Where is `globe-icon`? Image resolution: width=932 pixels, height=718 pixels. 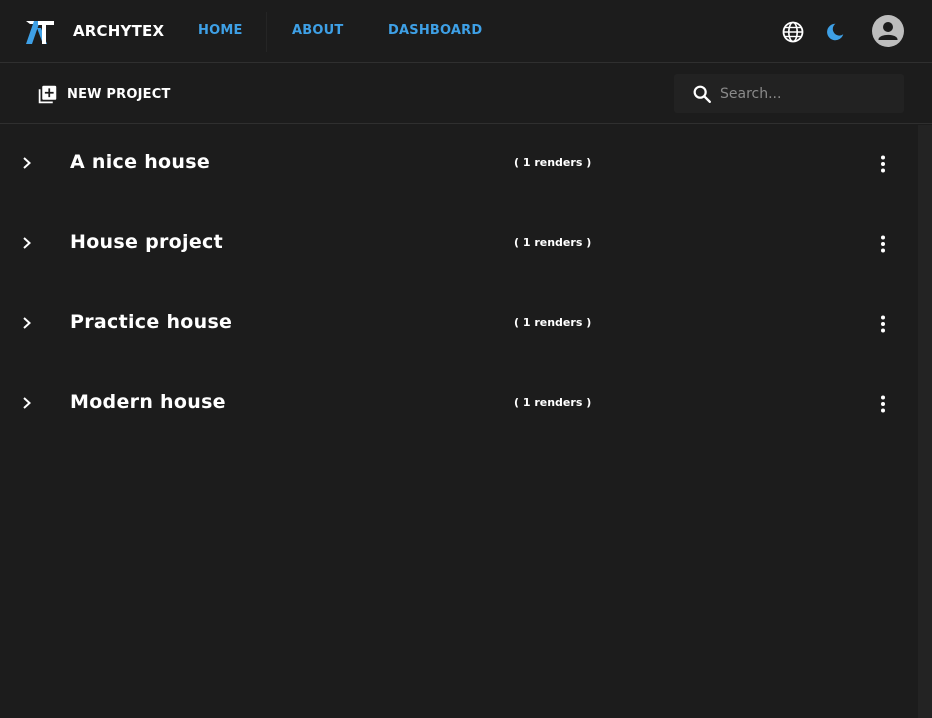 globe-icon is located at coordinates (793, 32).